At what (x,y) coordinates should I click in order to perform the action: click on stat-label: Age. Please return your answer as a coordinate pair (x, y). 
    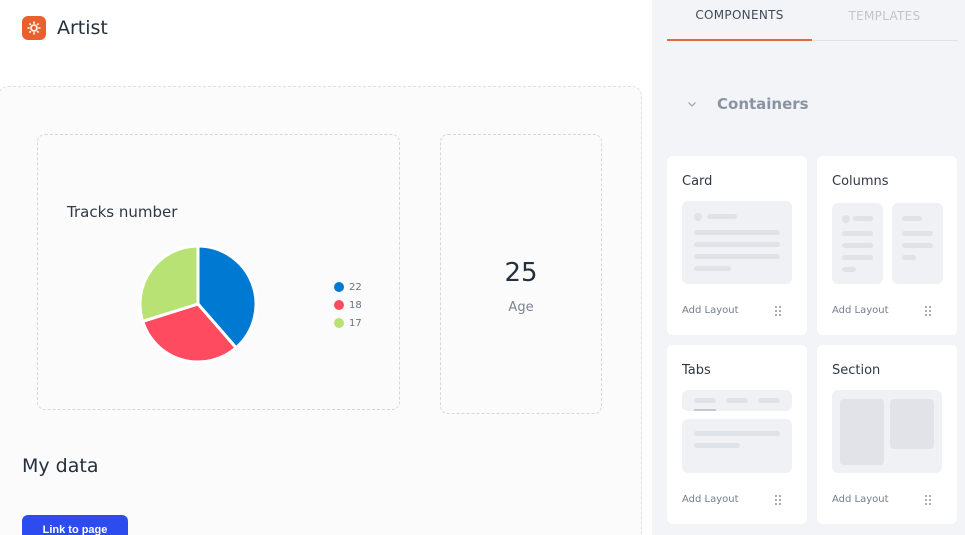
    Looking at the image, I should click on (521, 307).